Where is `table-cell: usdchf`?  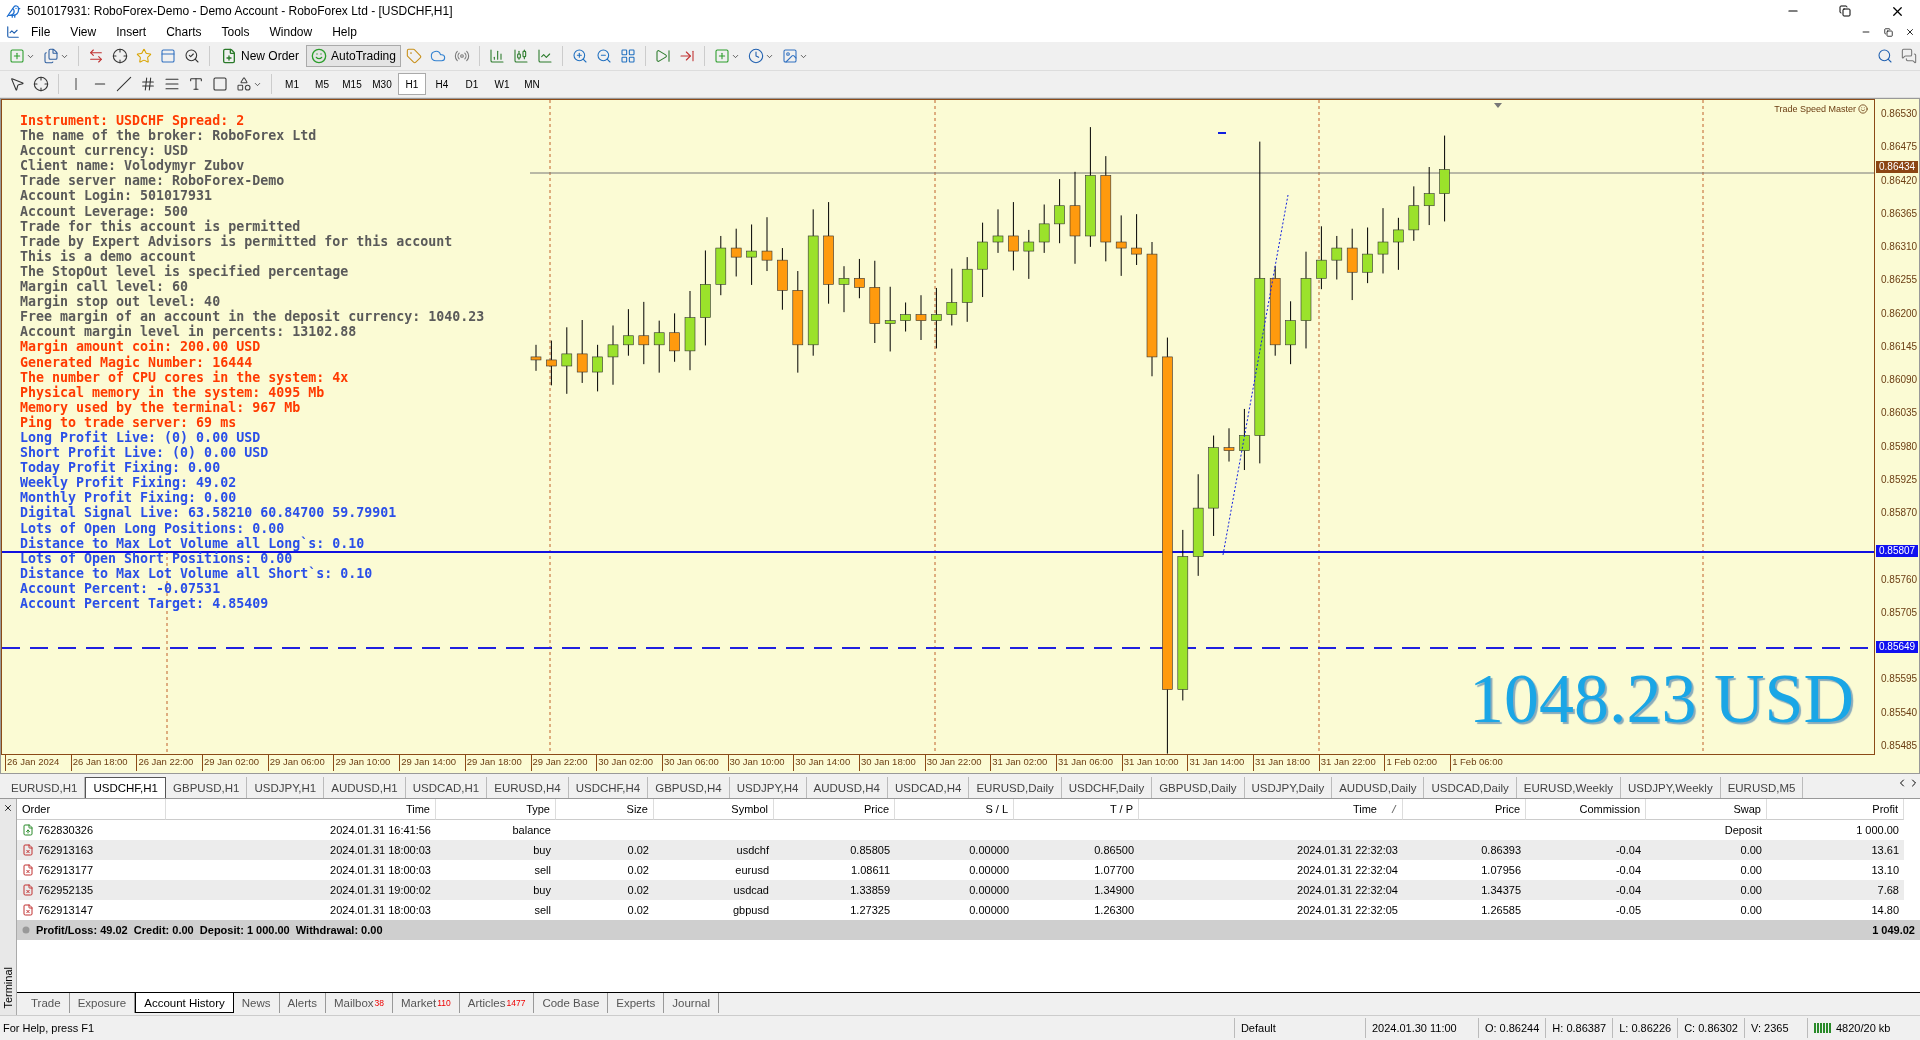
table-cell: usdchf is located at coordinates (714, 850).